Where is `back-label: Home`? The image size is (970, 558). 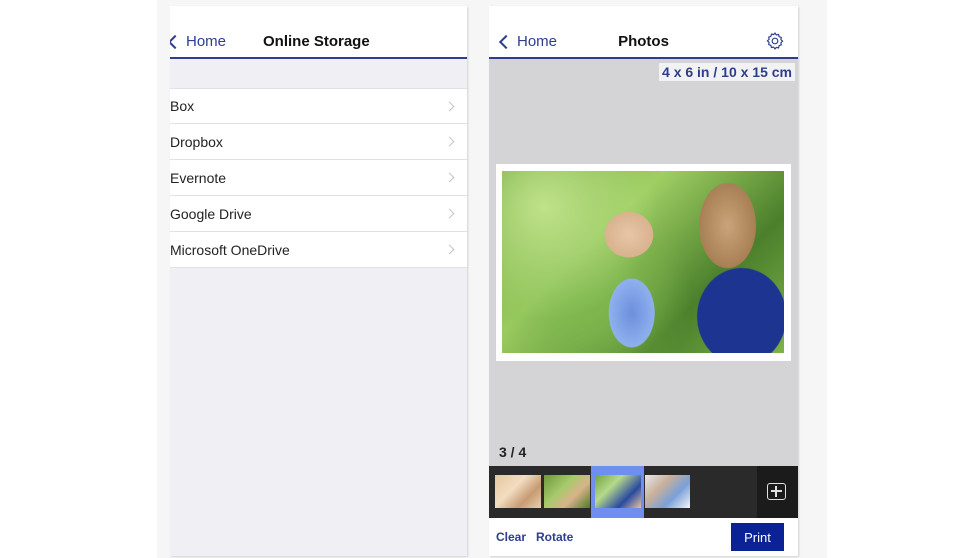 back-label: Home is located at coordinates (206, 41).